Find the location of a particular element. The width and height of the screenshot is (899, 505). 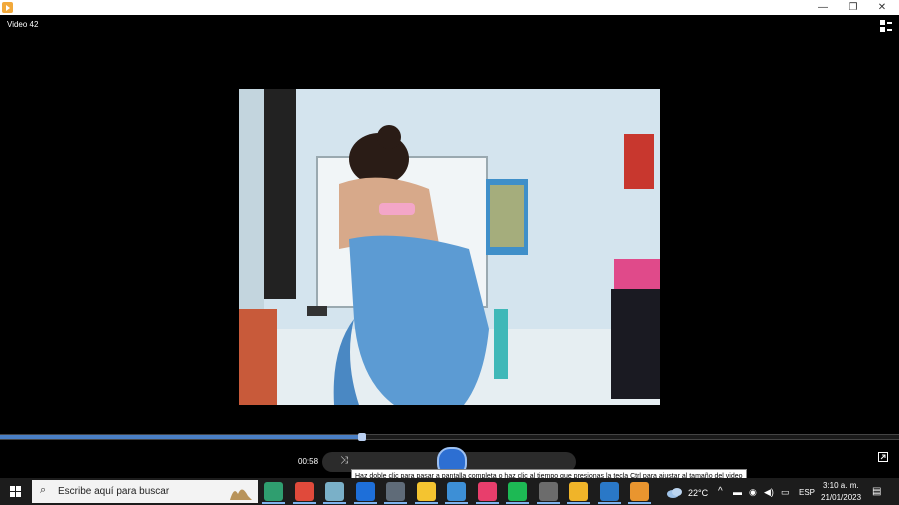

photos-icon is located at coordinates (456, 491).